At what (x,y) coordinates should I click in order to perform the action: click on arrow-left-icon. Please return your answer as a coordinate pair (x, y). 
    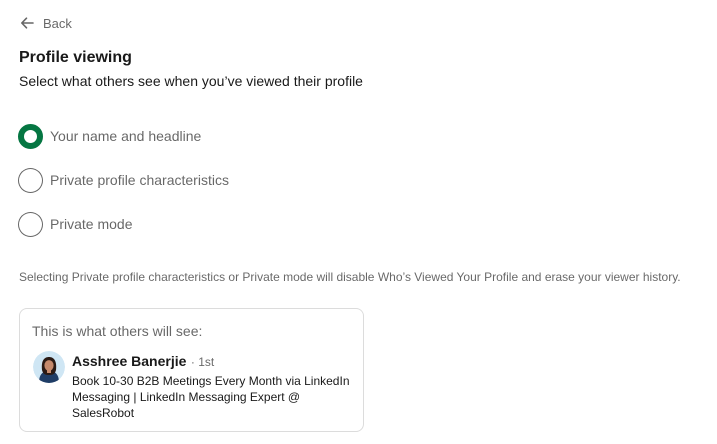
    Looking at the image, I should click on (27, 23).